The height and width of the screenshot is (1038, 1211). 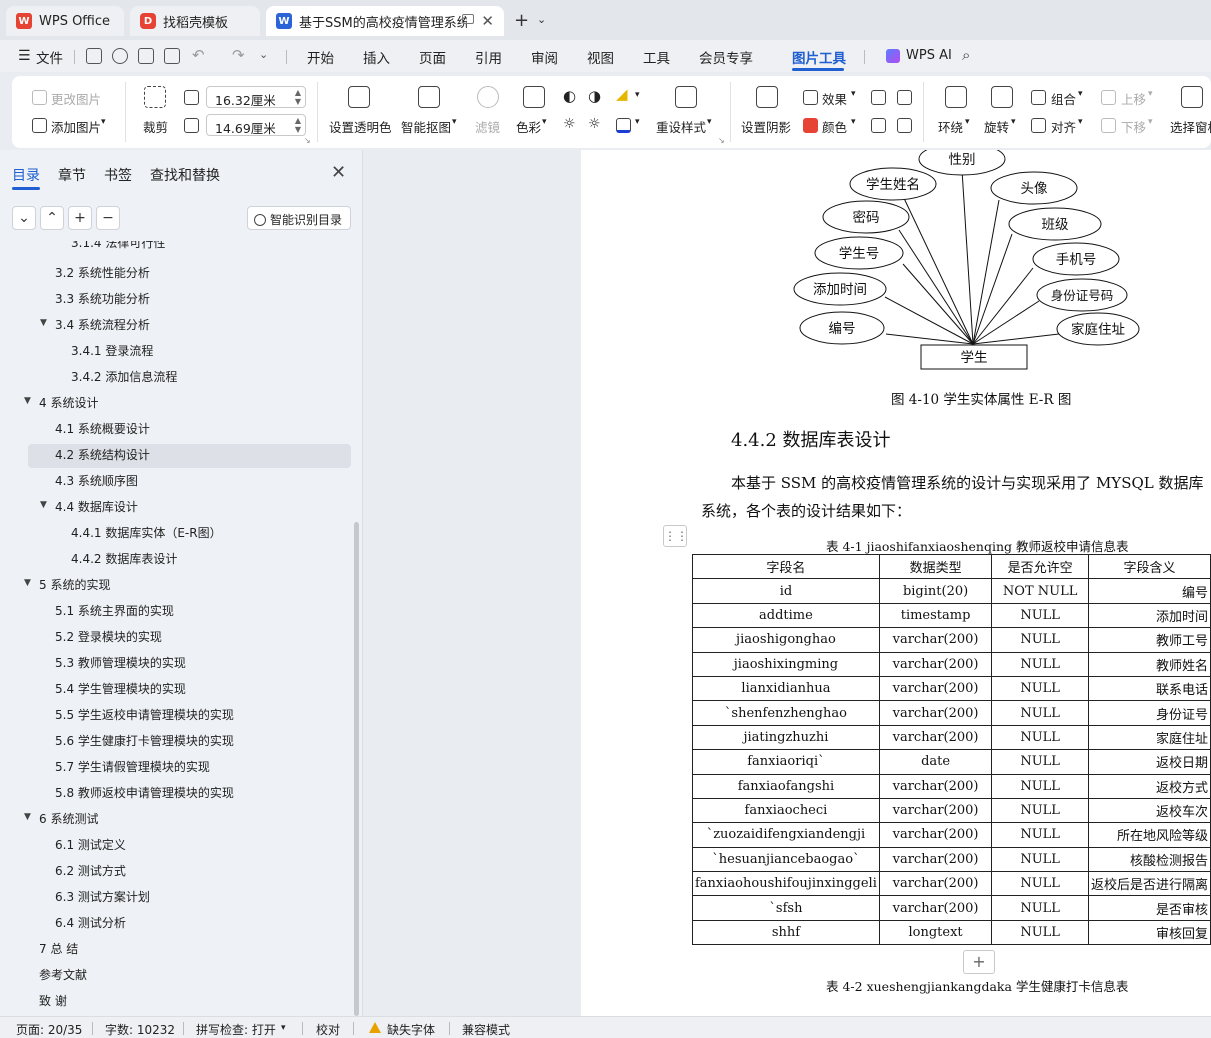 I want to click on move-up-button: 上移, so click(x=1133, y=98).